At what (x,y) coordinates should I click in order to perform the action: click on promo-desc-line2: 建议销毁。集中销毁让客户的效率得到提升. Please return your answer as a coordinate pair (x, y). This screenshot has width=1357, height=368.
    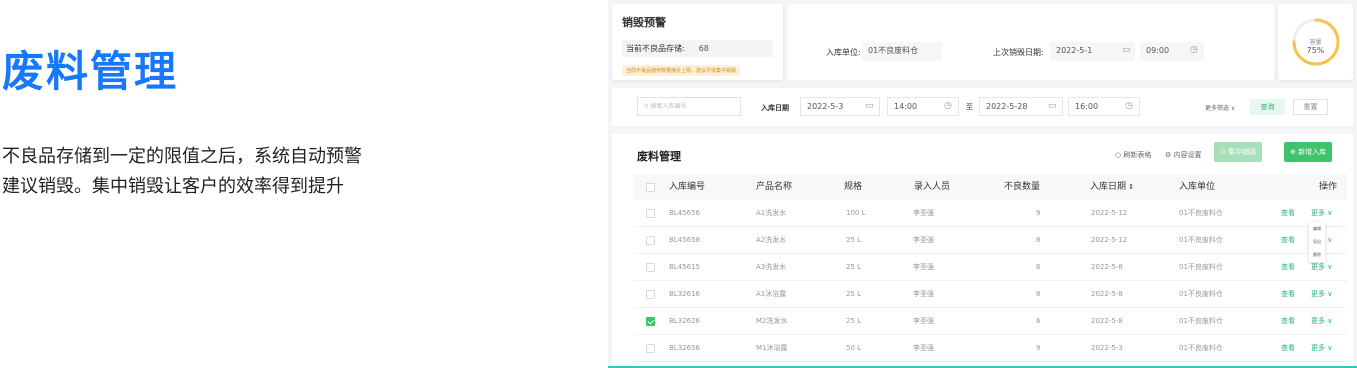
    Looking at the image, I should click on (173, 186).